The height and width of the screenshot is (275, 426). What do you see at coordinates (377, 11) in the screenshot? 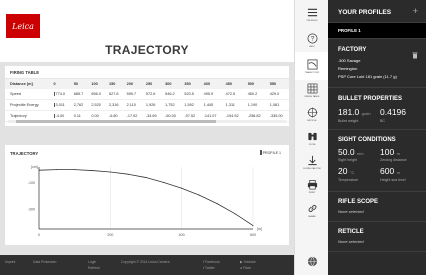
I see `profiles-header: YOUR PROFILES +` at bounding box center [377, 11].